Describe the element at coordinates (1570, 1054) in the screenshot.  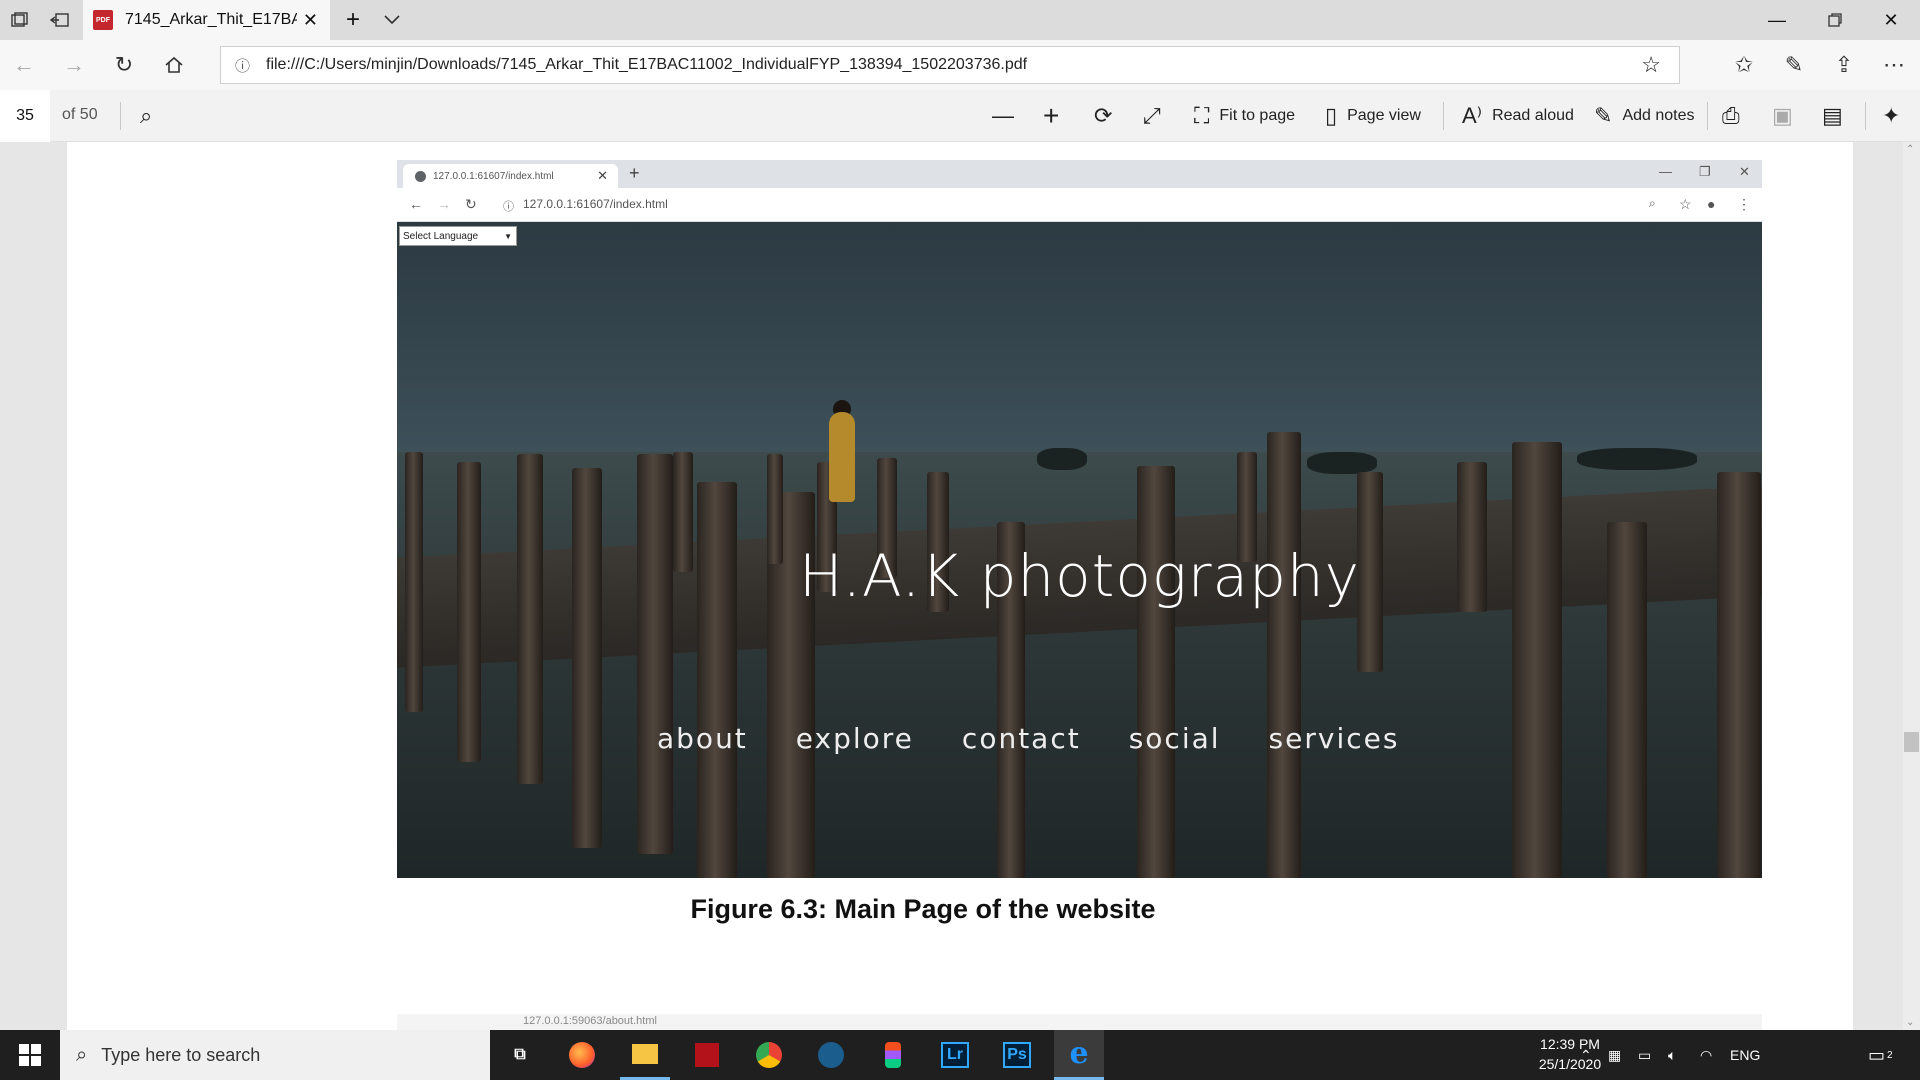
I see `clock: 12:39 PM 25/1/2020` at that location.